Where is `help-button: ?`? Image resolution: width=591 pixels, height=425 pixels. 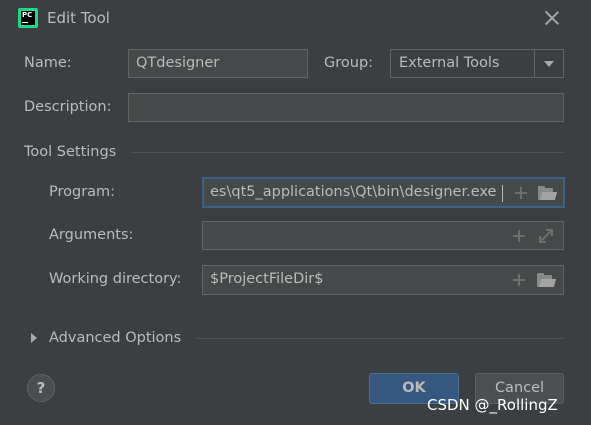 help-button: ? is located at coordinates (41, 388).